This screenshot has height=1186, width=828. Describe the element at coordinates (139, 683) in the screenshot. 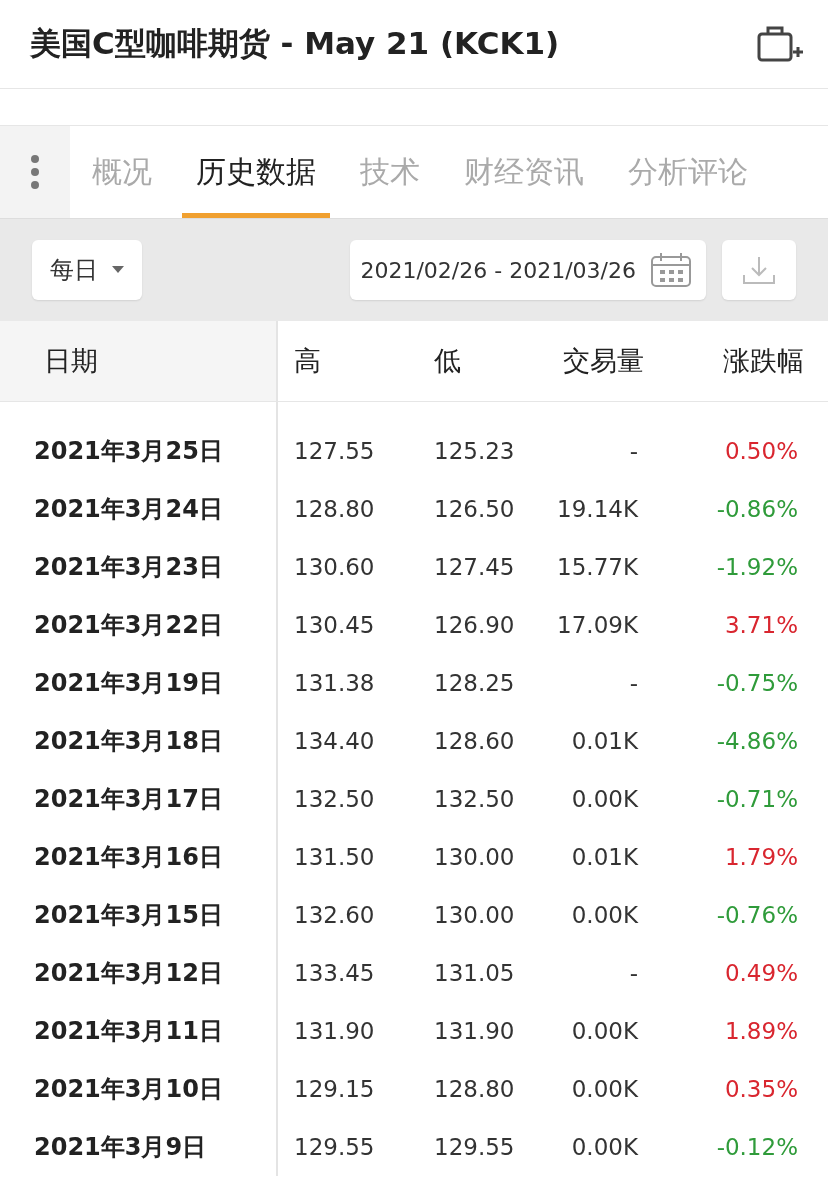

I see `date-cell: 2021年3月19日` at that location.